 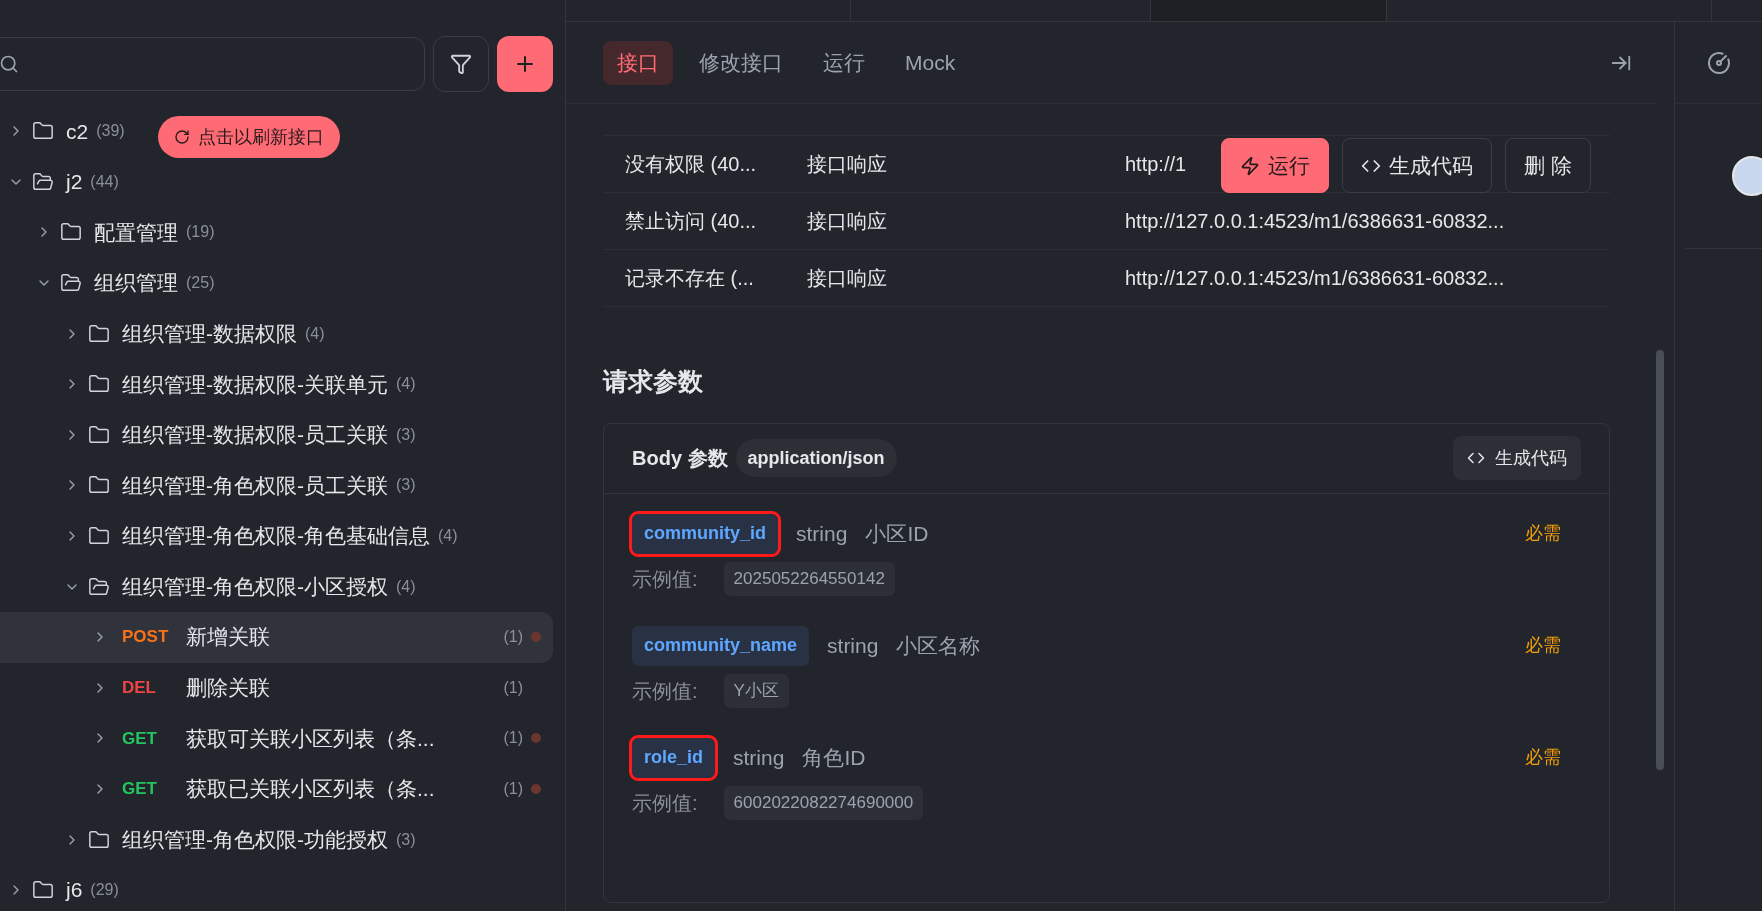 What do you see at coordinates (674, 757) in the screenshot?
I see `param-name-tag: role_id` at bounding box center [674, 757].